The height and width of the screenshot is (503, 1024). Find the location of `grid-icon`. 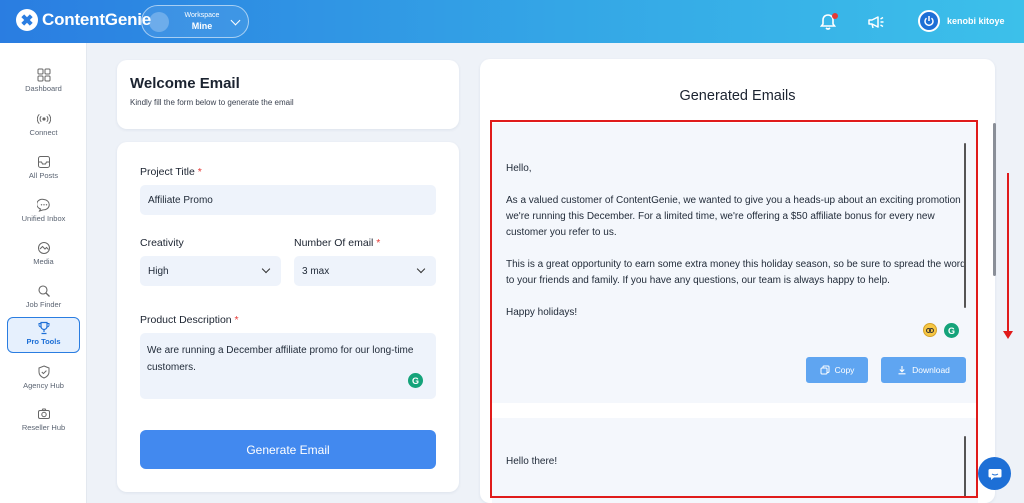

grid-icon is located at coordinates (43, 75).